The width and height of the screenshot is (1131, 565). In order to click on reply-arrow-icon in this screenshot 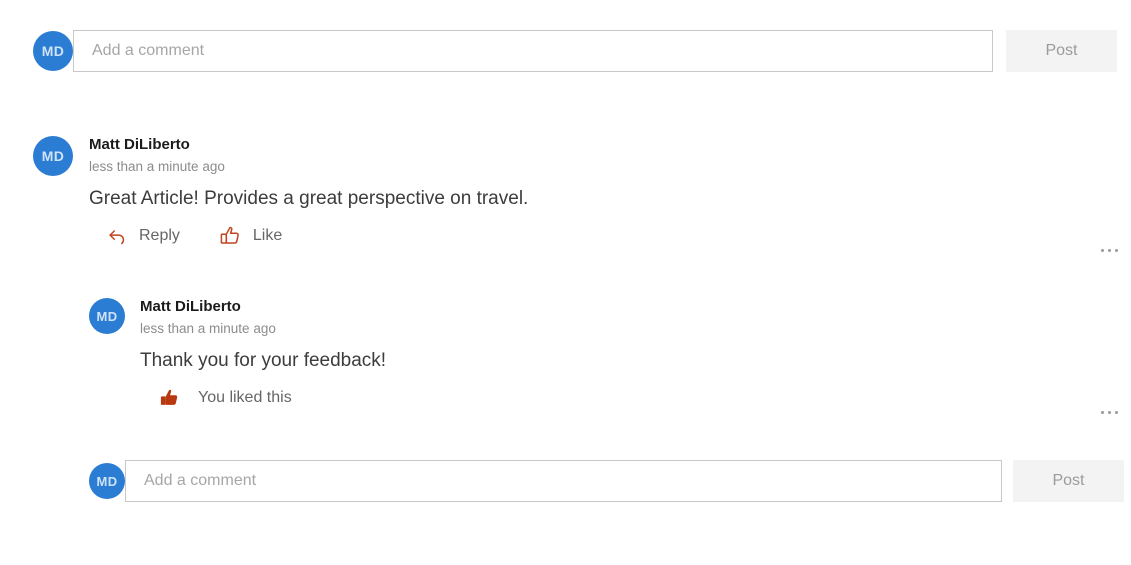, I will do `click(117, 236)`.